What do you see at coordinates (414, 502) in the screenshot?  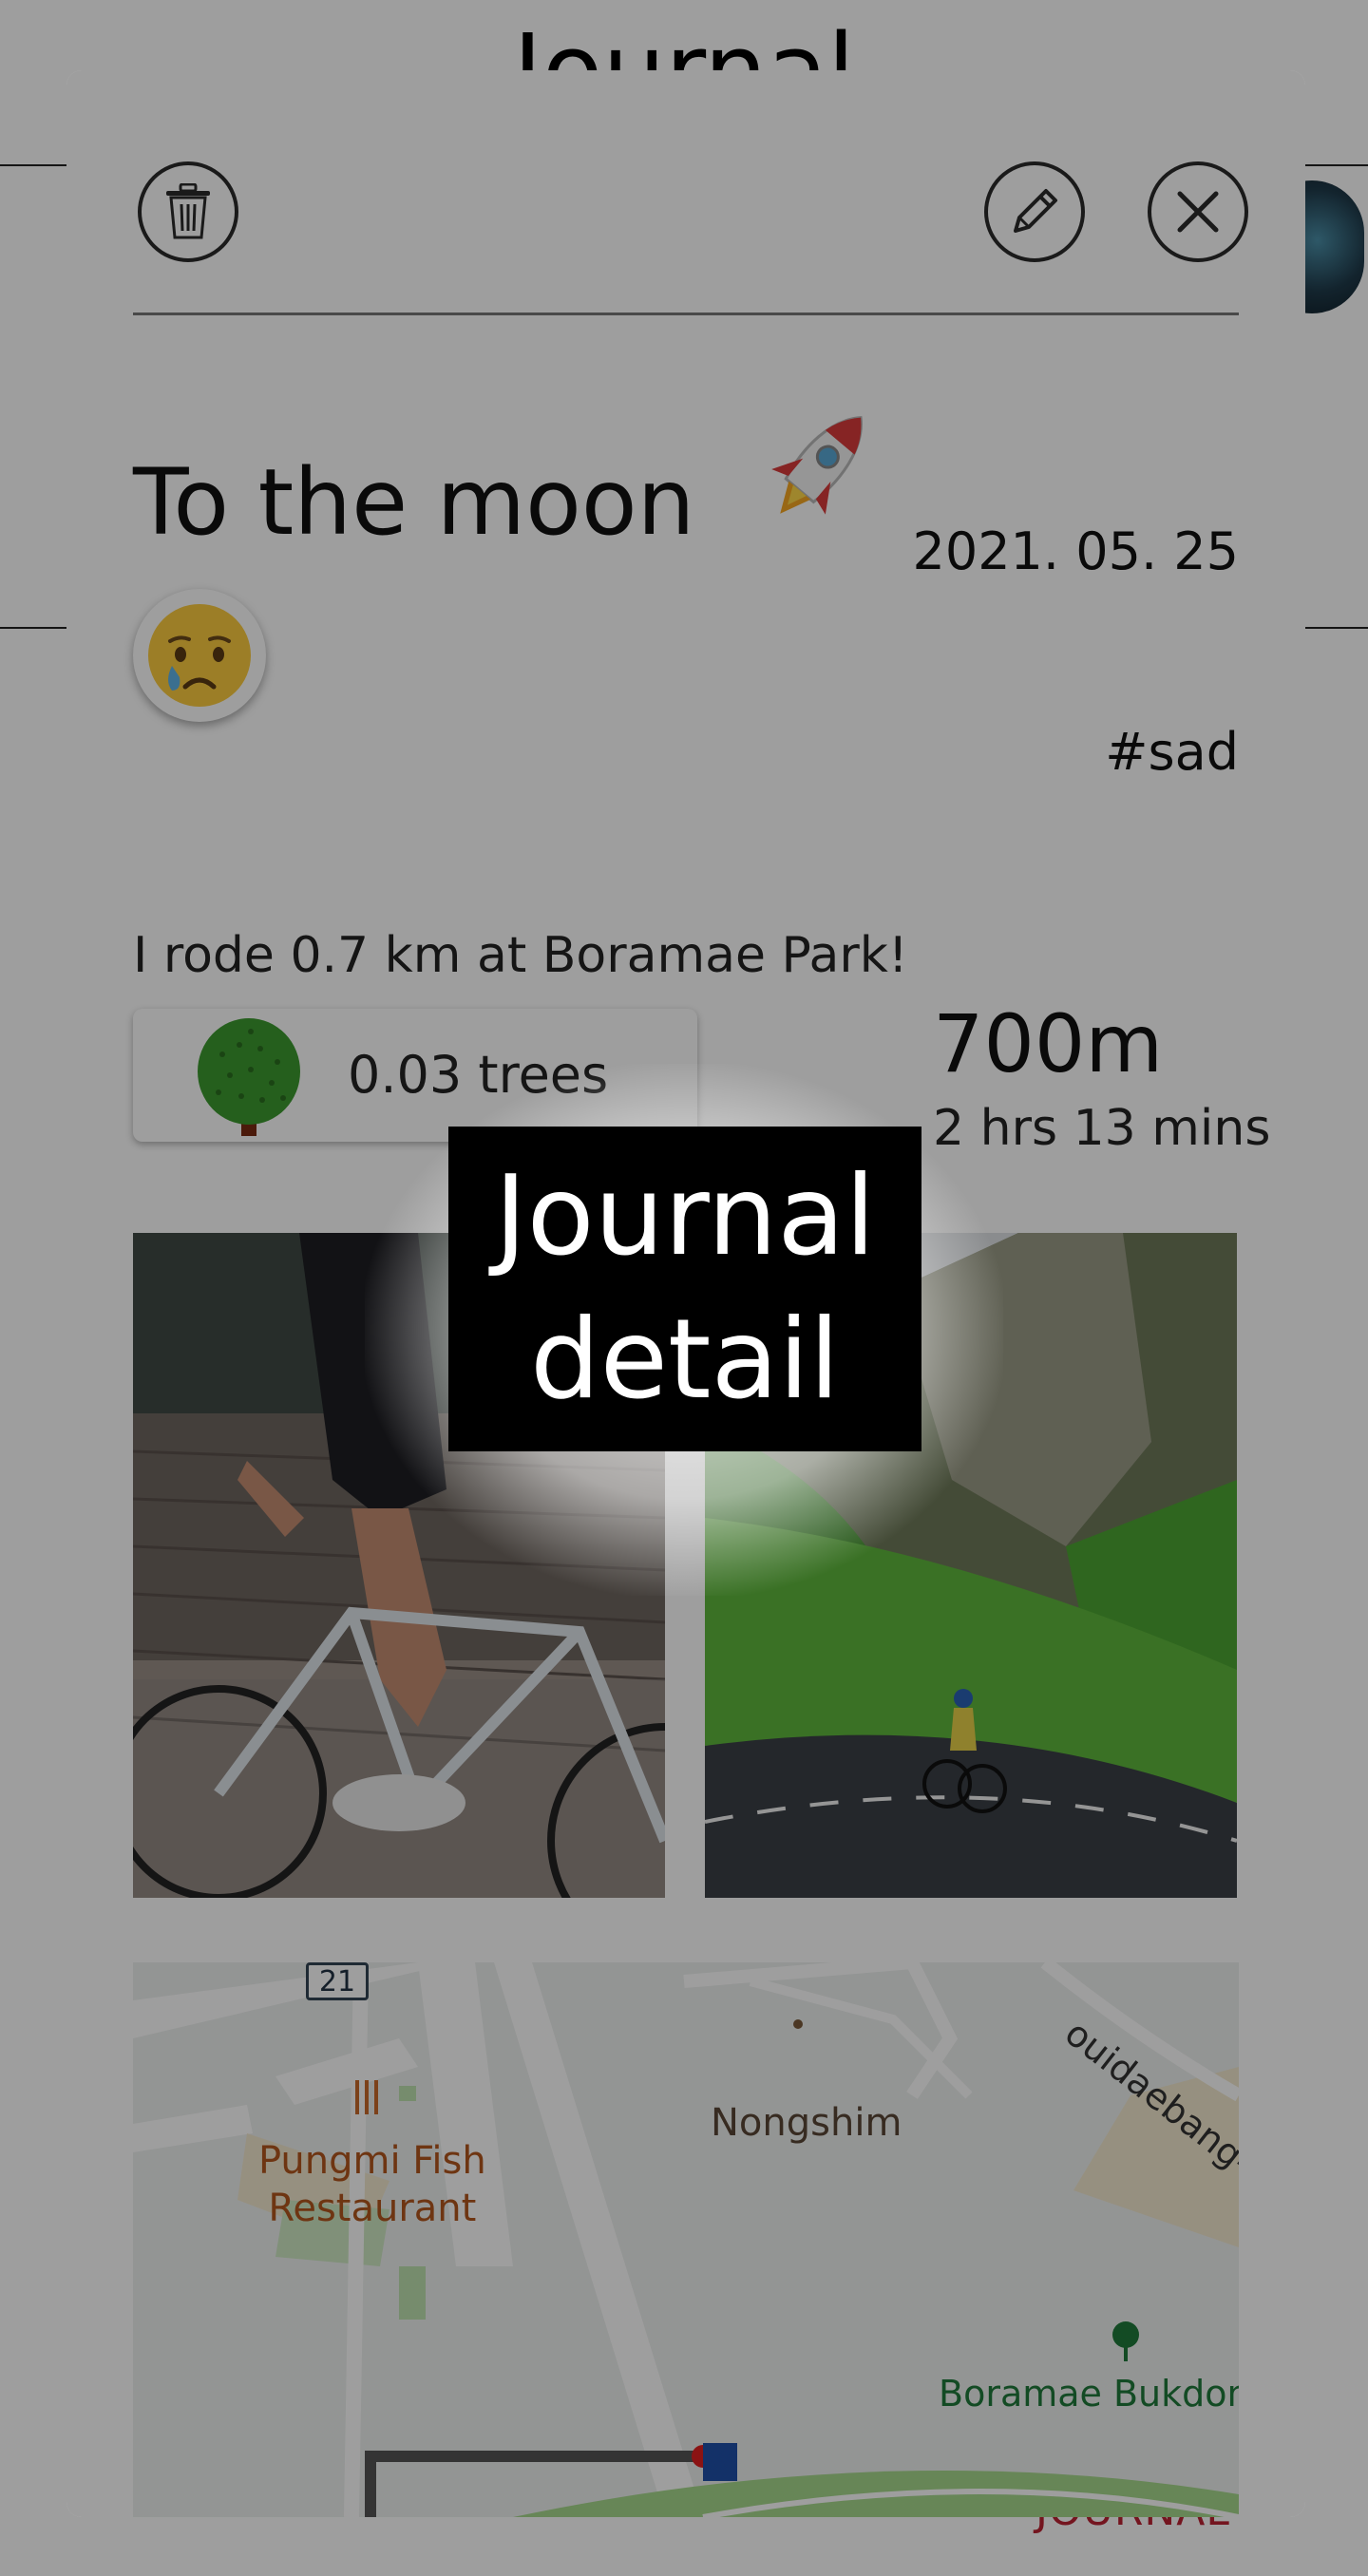 I see `journal-title: To the moon` at bounding box center [414, 502].